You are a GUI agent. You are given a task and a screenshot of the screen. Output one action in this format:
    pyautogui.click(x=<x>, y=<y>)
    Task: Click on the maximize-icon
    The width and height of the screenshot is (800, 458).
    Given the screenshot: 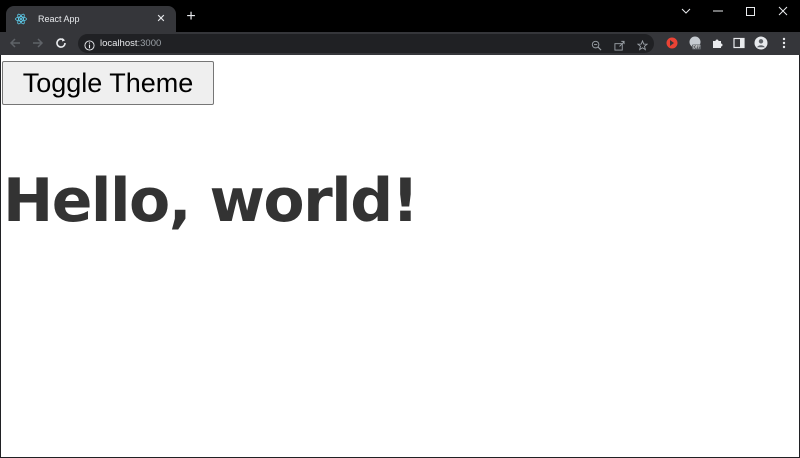 What is the action you would take?
    pyautogui.click(x=750, y=11)
    